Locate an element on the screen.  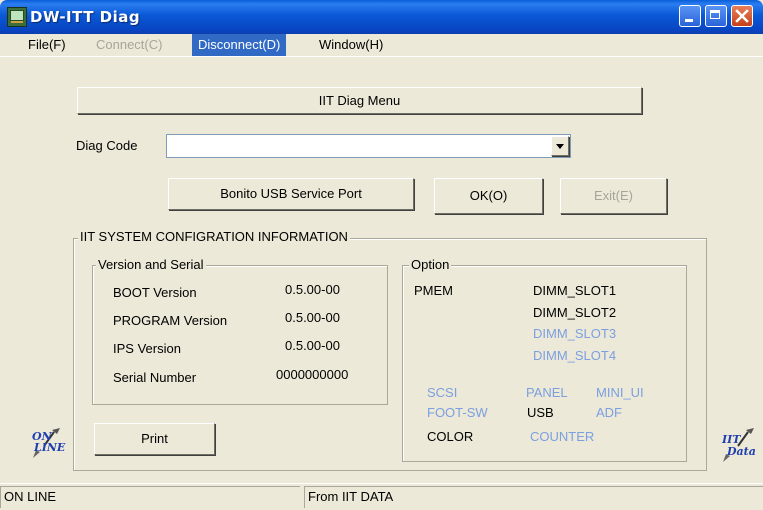
minimize-button is located at coordinates (690, 16).